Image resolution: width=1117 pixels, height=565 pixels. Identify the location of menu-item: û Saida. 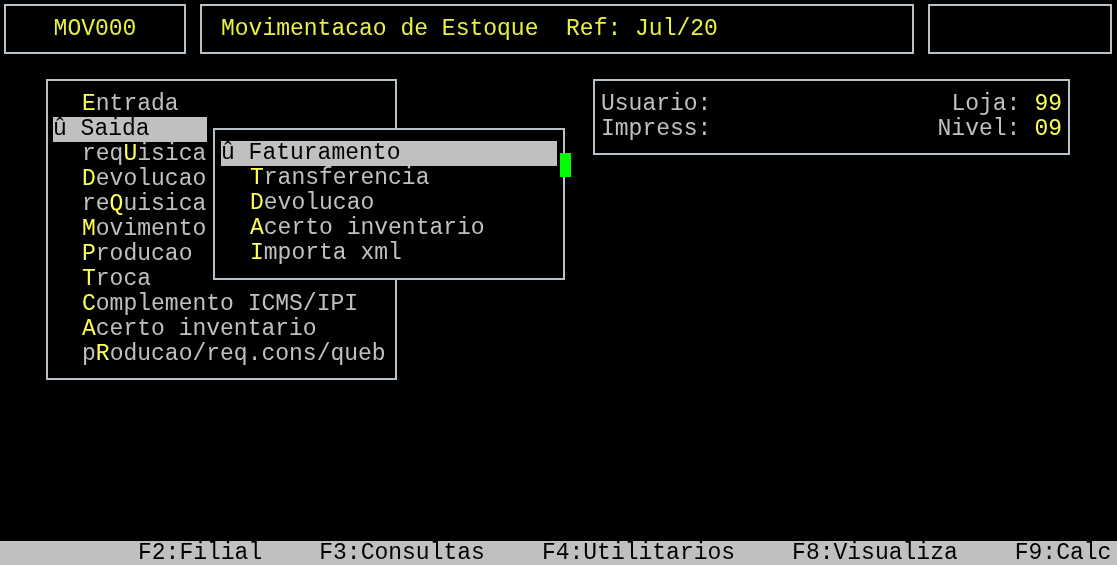
(130, 129).